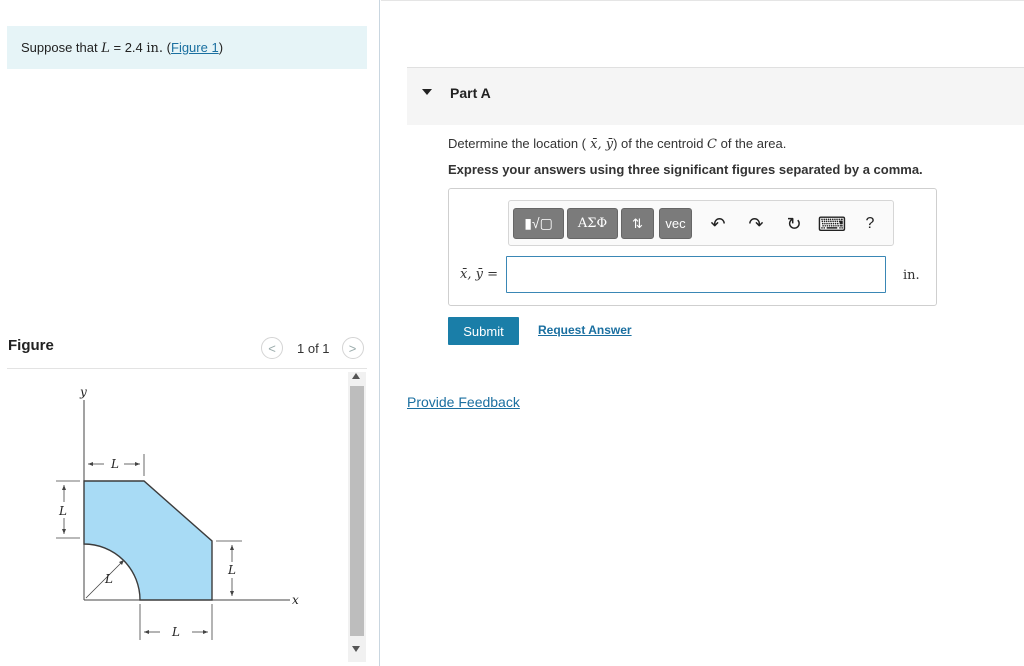 Image resolution: width=1024 pixels, height=666 pixels. Describe the element at coordinates (352, 348) in the screenshot. I see `pager-next-button: >` at that location.